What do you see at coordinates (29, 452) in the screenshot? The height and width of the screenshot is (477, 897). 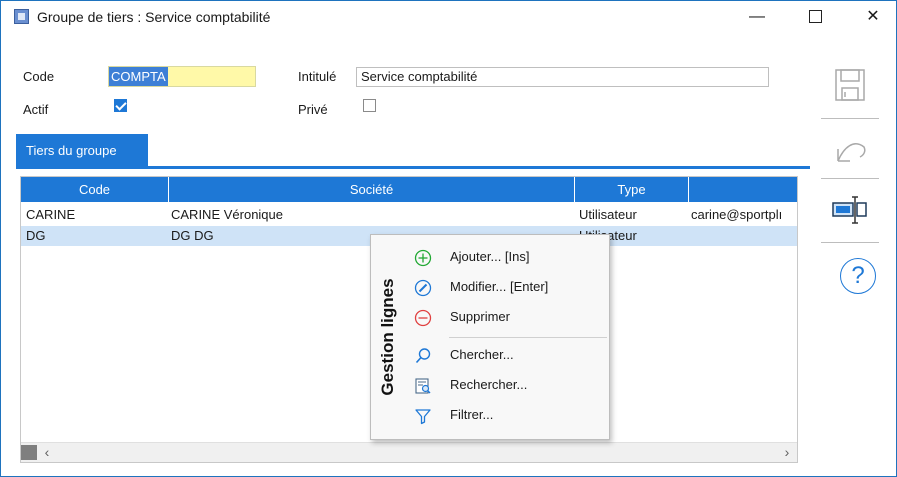 I see `scrollbar-thumb` at bounding box center [29, 452].